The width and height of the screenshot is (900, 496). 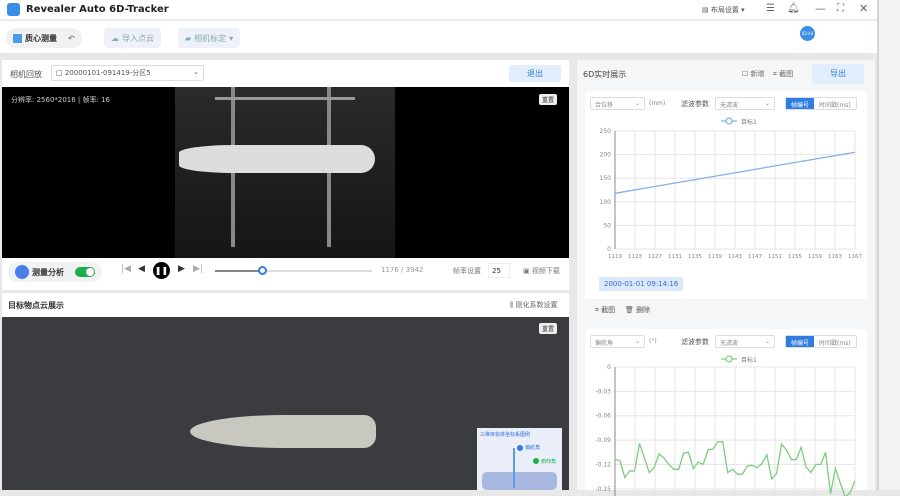 I want to click on y-tick-label: 50, so click(x=607, y=225).